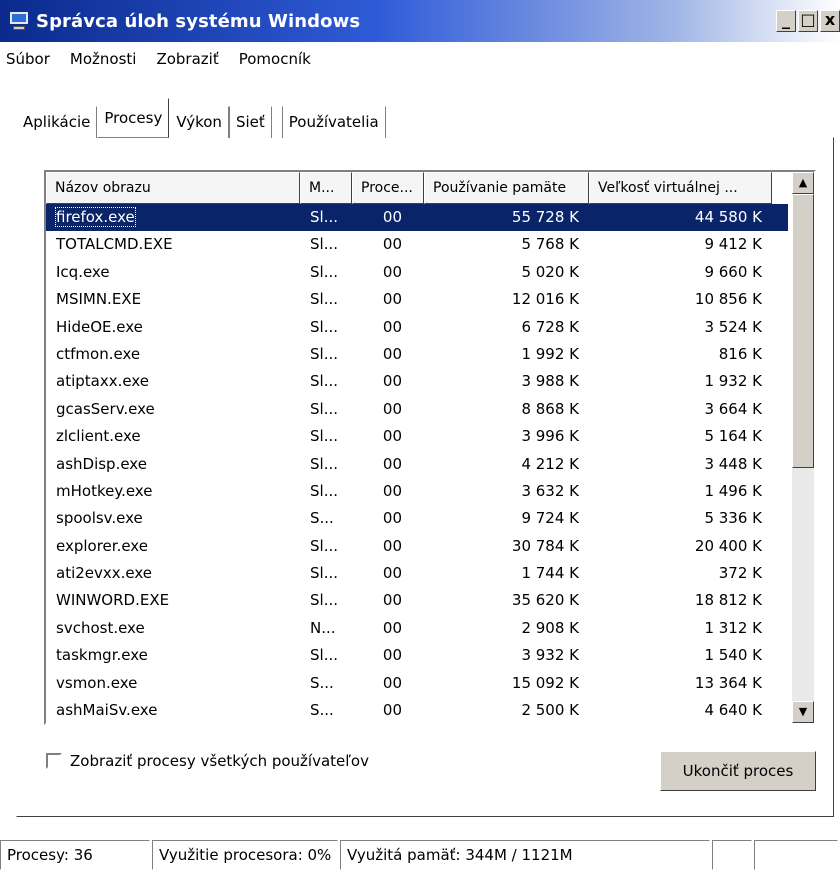  Describe the element at coordinates (545, 217) in the screenshot. I see `process-memory: 55 728 K` at that location.